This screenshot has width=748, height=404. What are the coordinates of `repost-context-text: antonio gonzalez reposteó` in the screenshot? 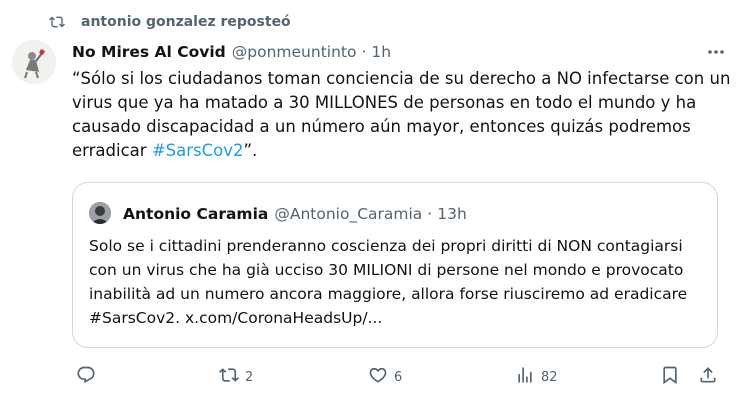 It's located at (186, 22).